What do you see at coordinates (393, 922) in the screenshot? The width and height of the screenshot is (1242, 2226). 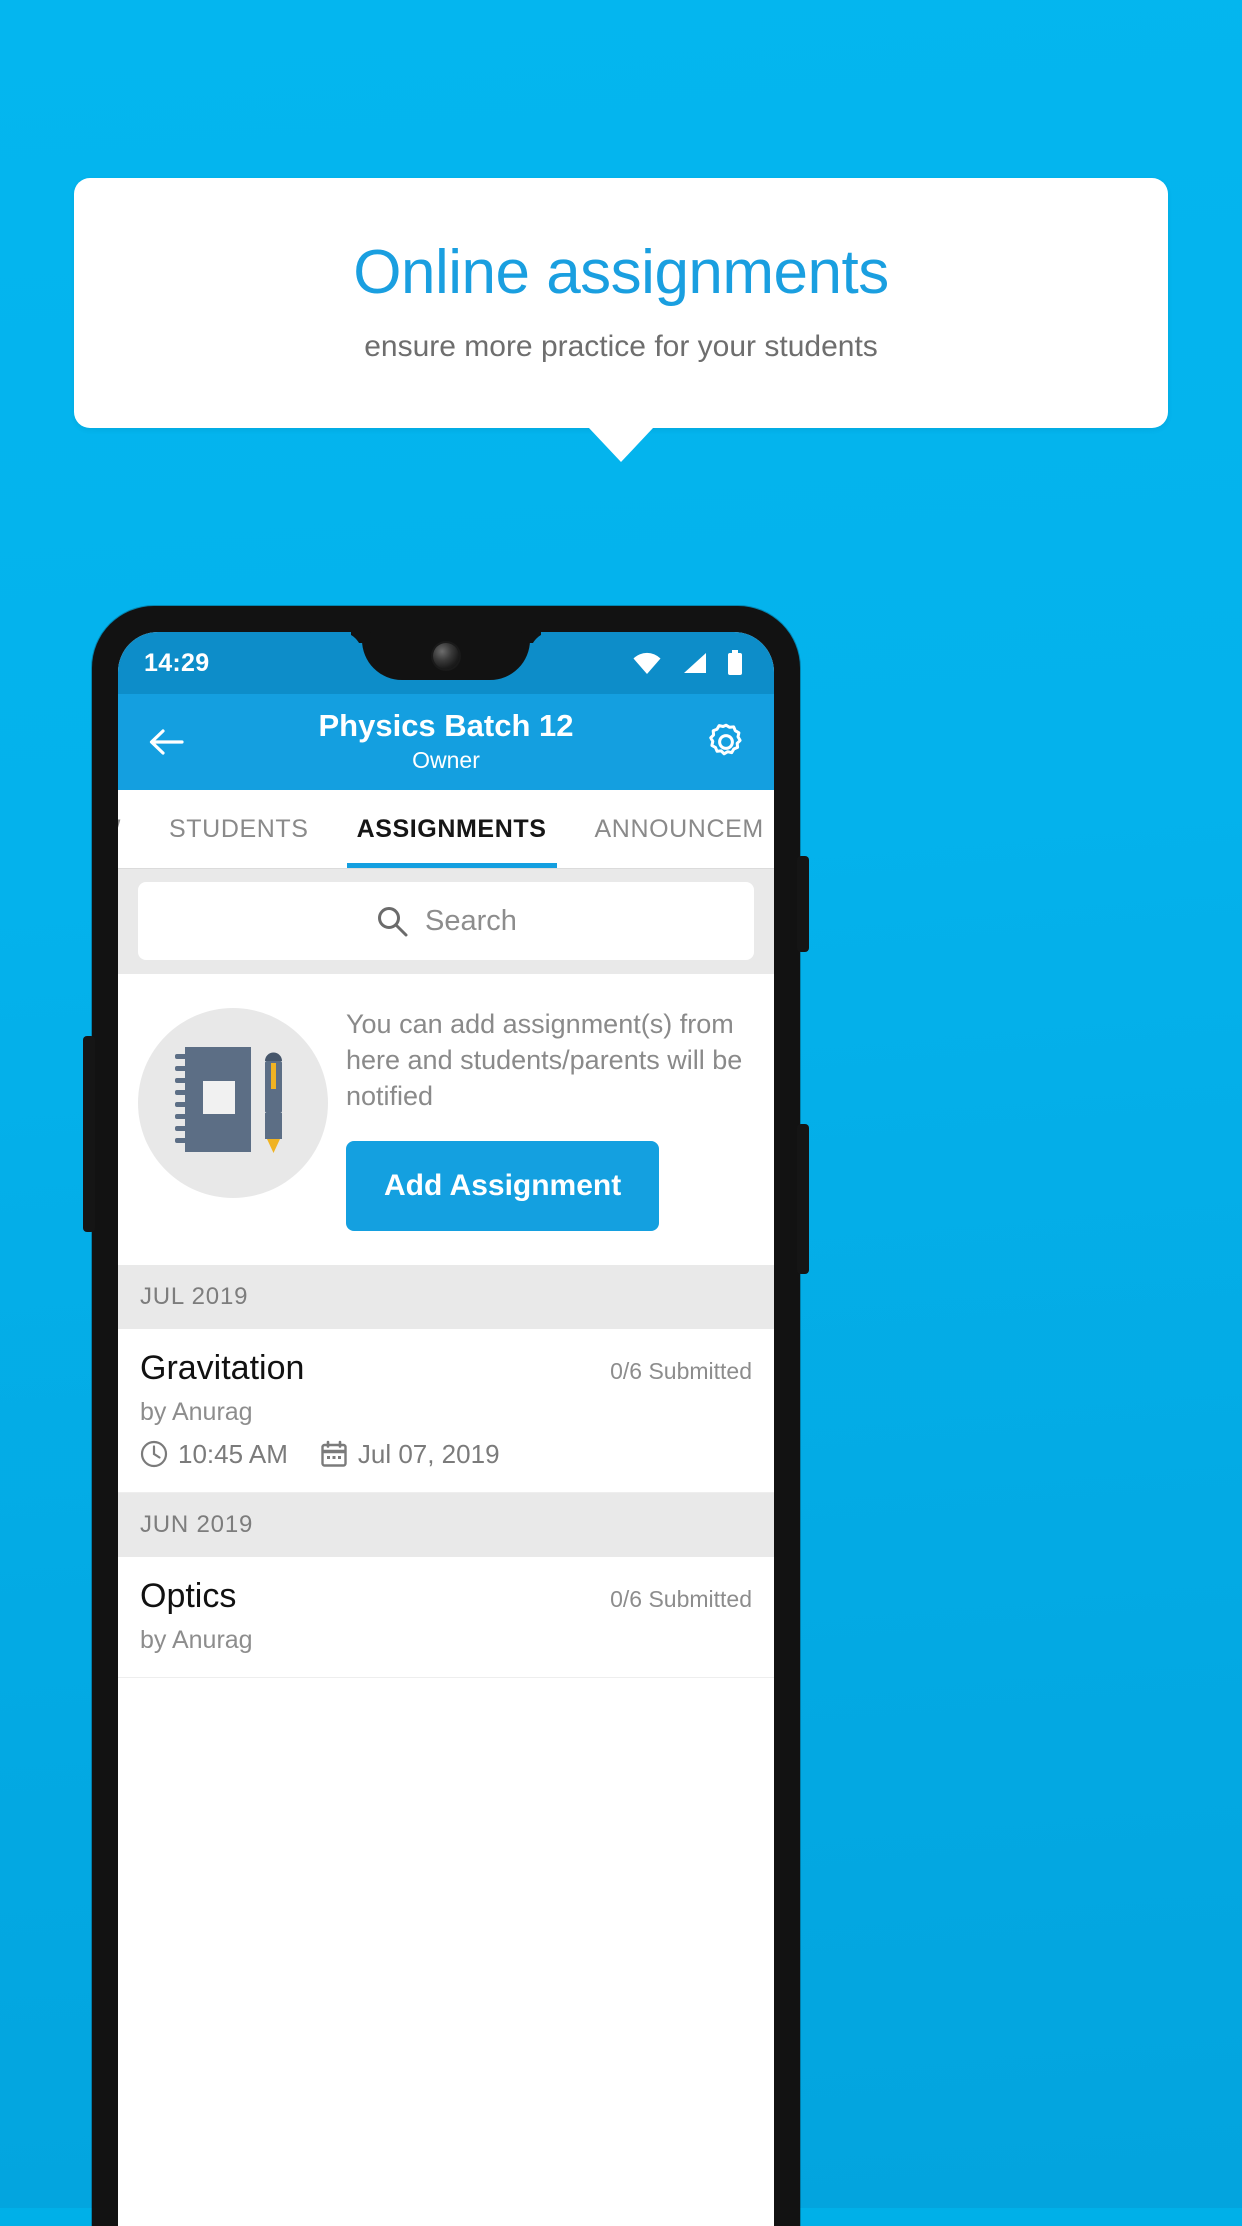 I see `search-icon` at bounding box center [393, 922].